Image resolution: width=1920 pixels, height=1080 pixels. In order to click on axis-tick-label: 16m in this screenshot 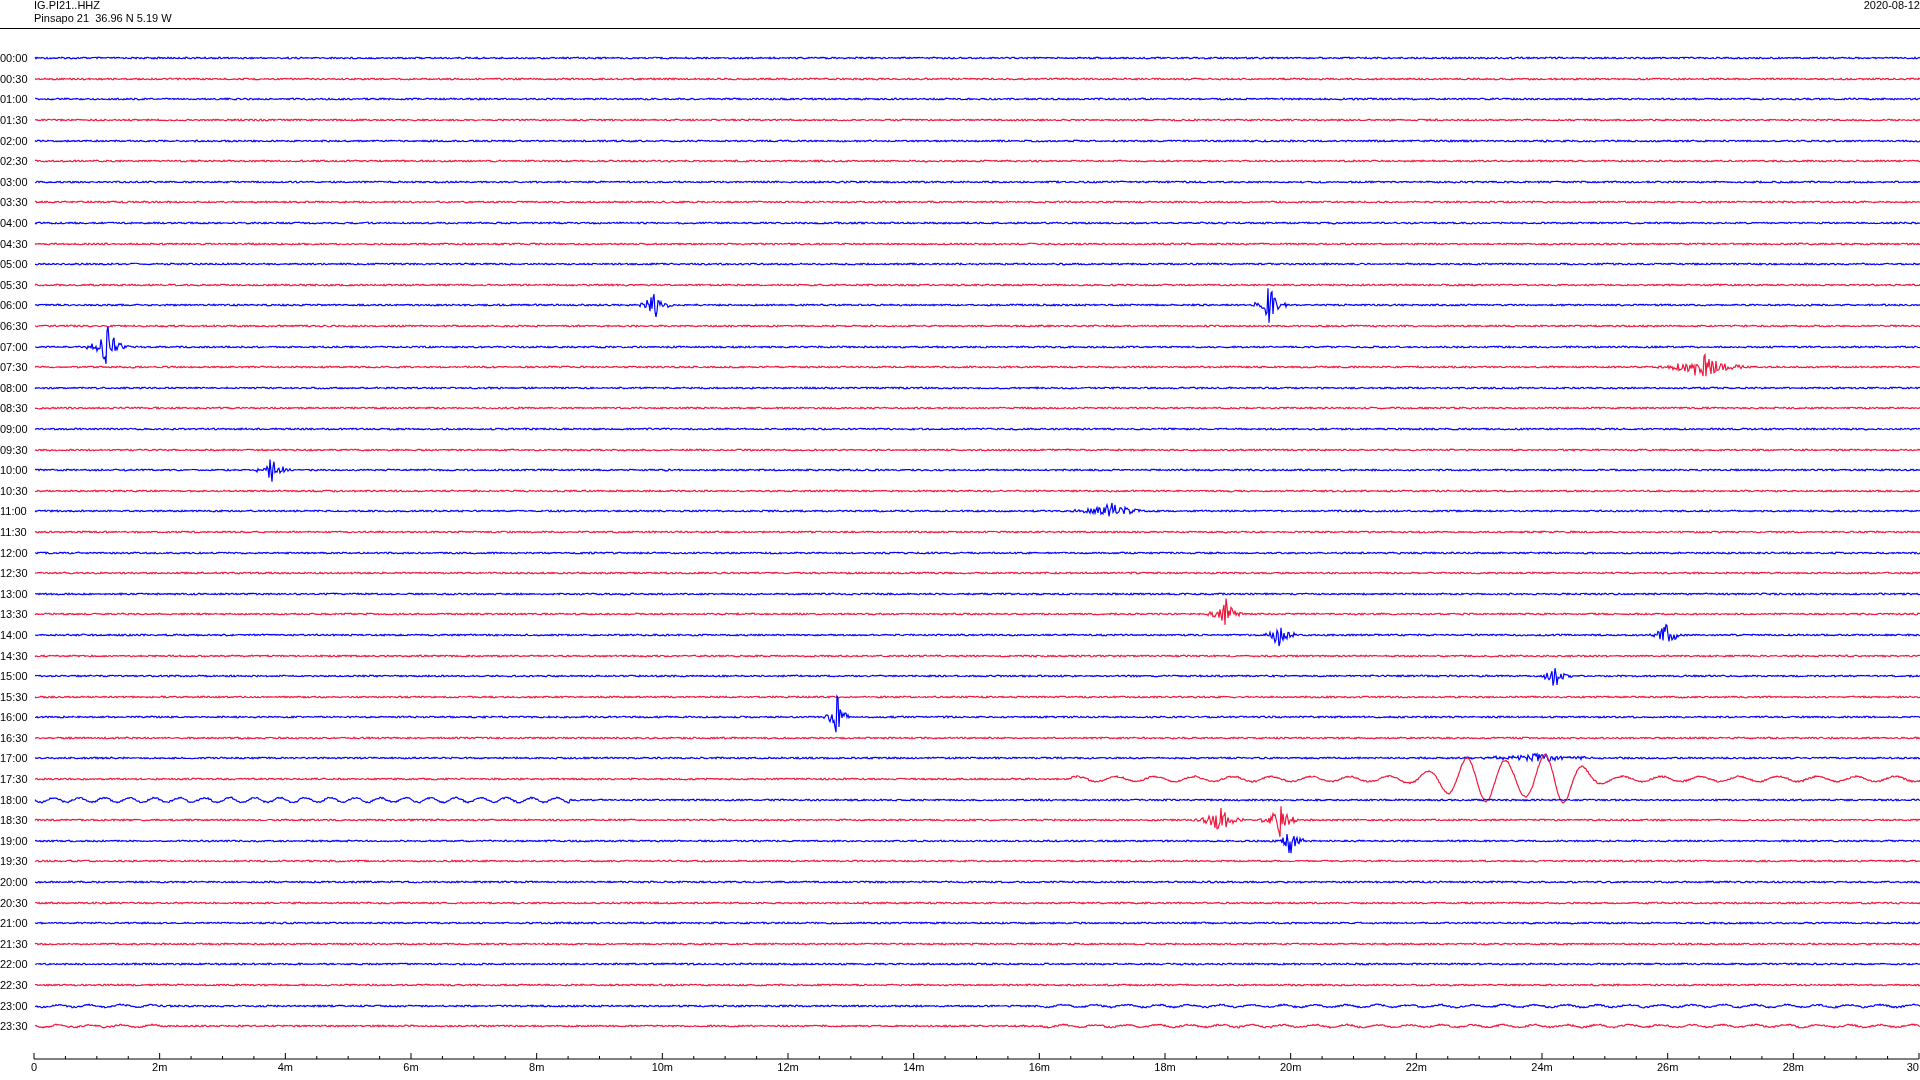, I will do `click(1039, 1066)`.